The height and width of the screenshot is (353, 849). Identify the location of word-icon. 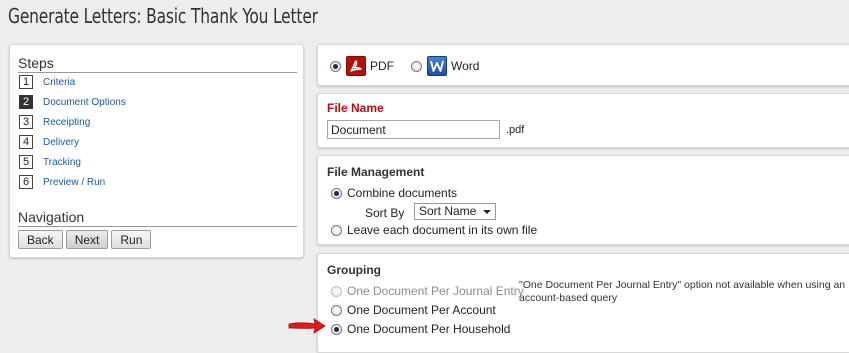
(437, 66).